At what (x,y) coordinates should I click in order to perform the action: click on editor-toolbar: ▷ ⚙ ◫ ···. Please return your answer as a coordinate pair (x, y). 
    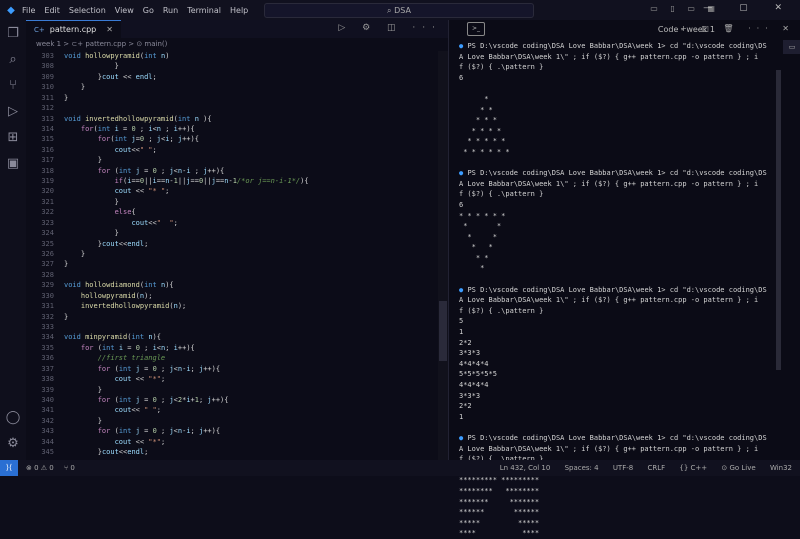
    Looking at the image, I should click on (390, 28).